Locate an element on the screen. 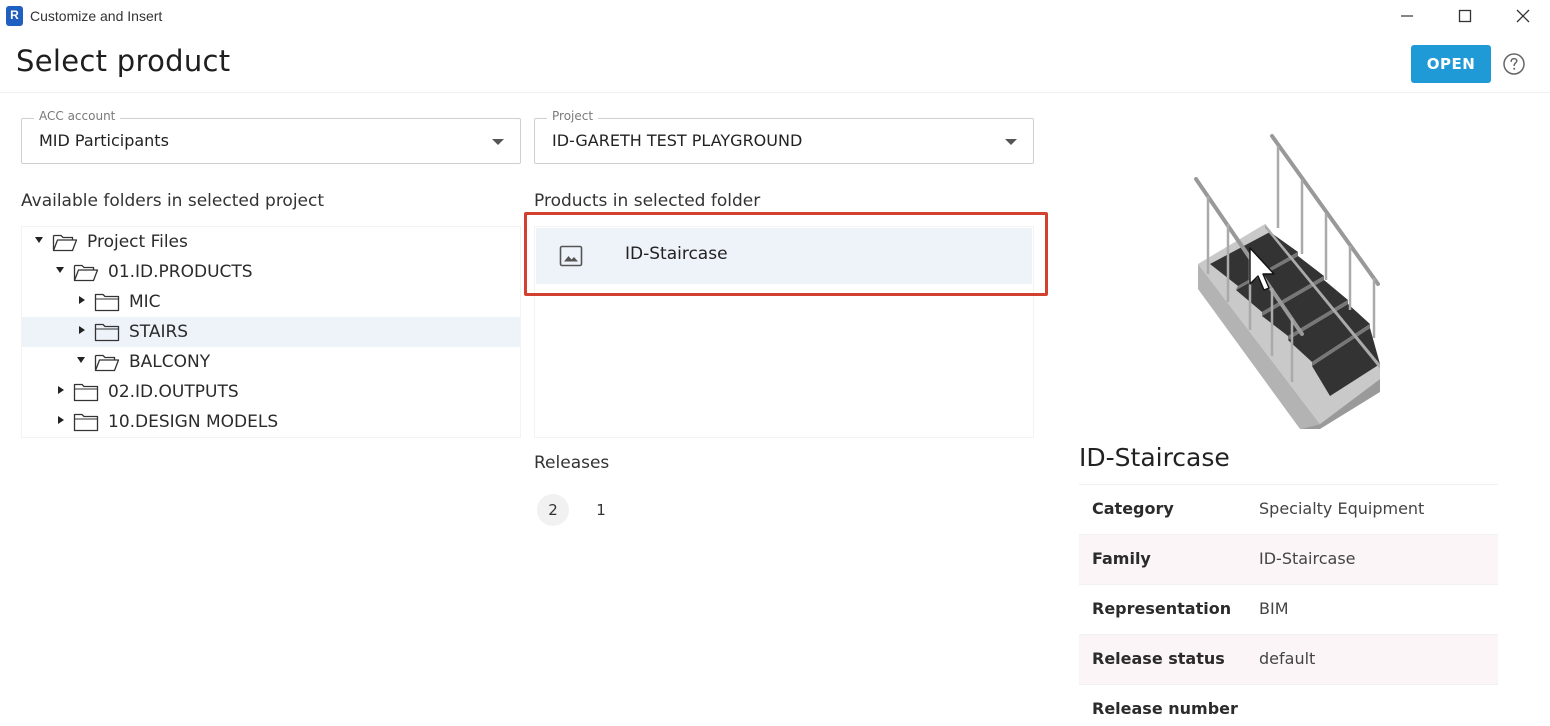 The image size is (1550, 726). window-title: Customize and Insert is located at coordinates (96, 16).